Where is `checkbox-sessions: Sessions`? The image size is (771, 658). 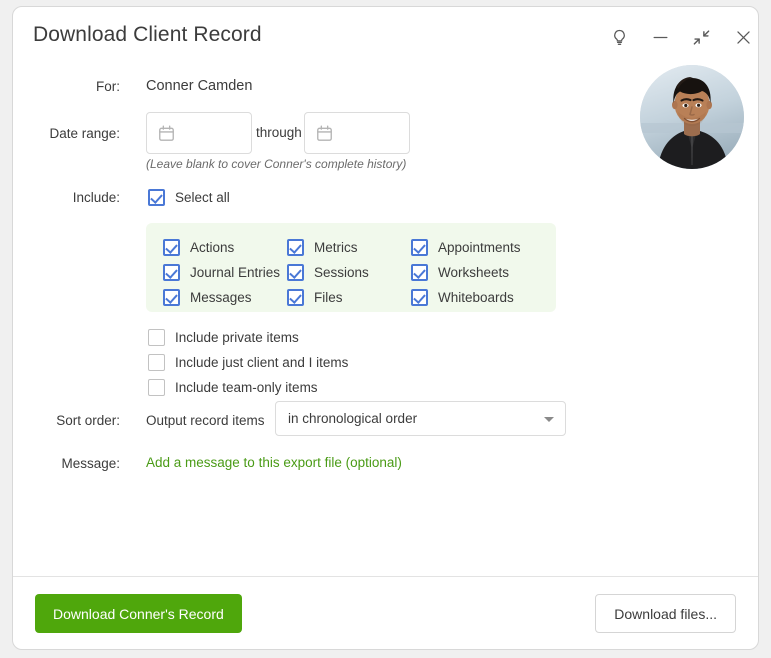
checkbox-sessions: Sessions is located at coordinates (328, 272).